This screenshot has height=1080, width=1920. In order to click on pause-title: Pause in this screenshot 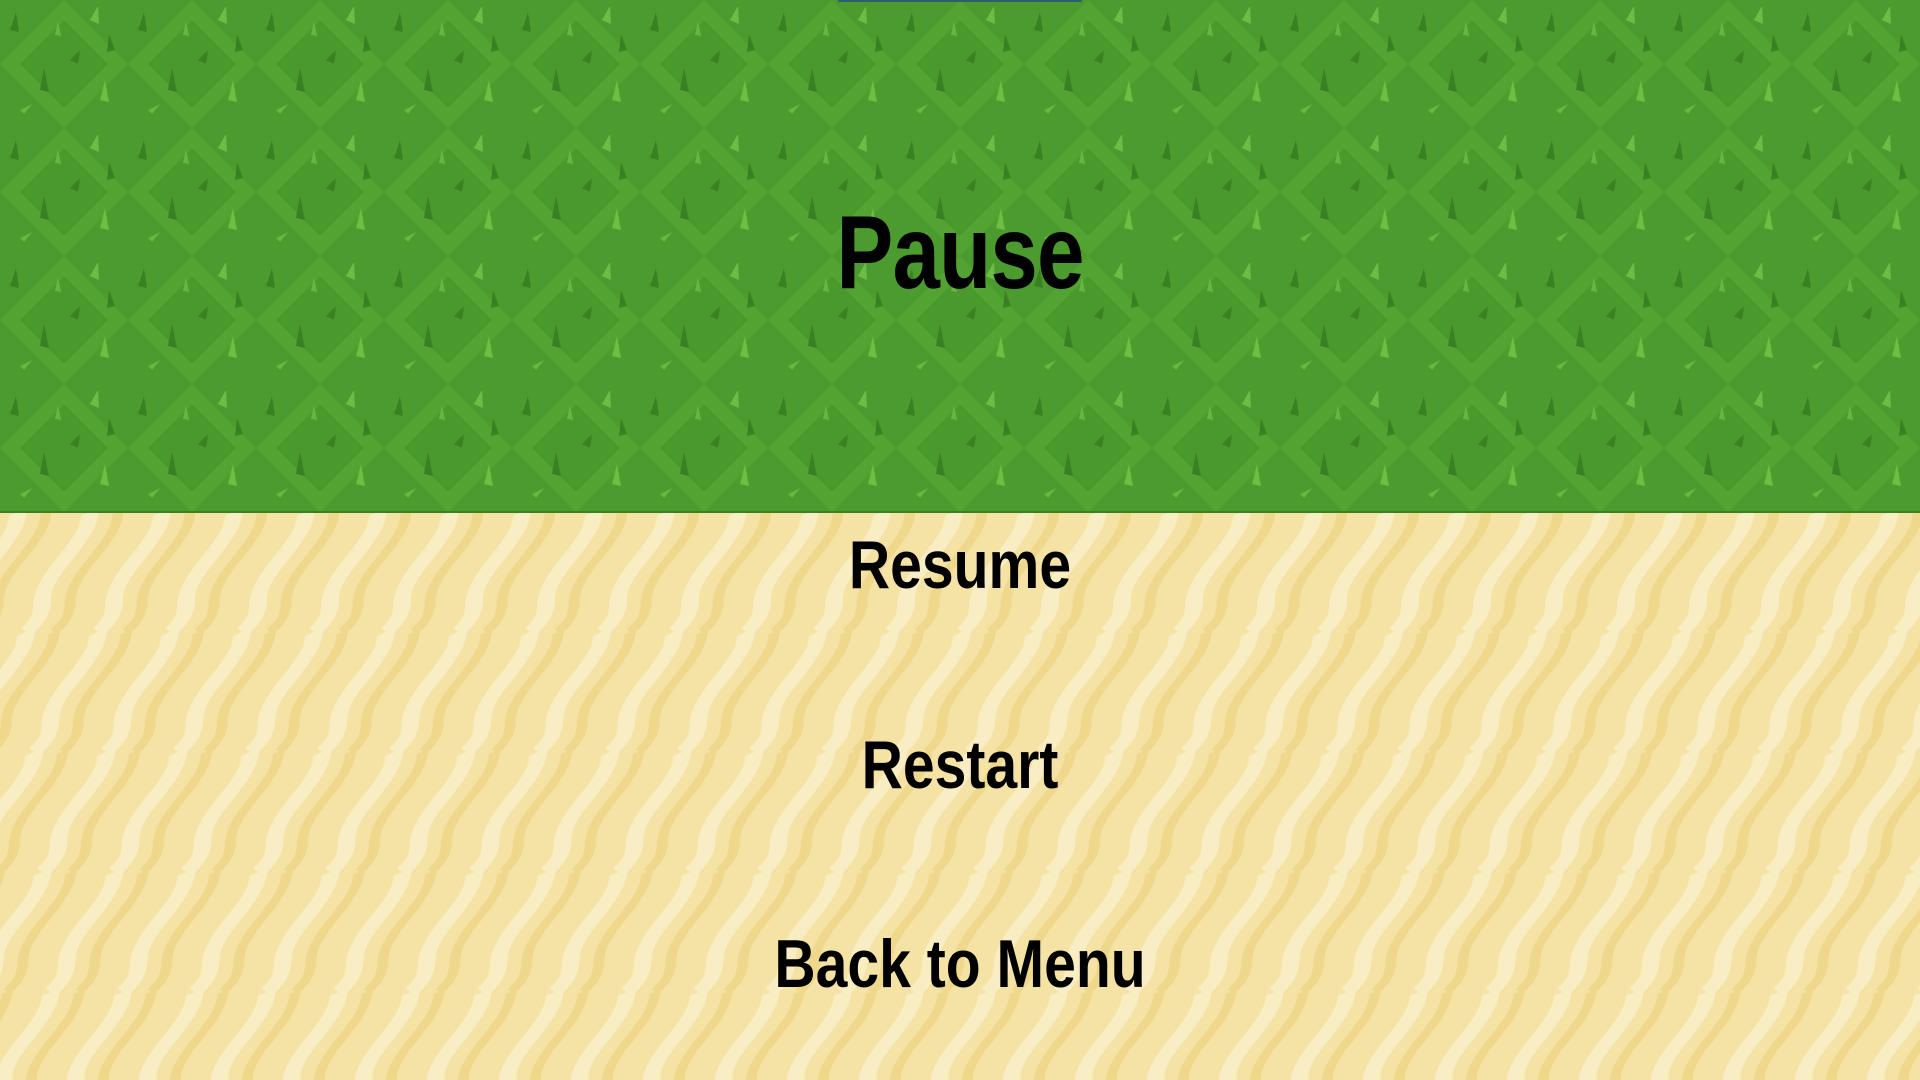, I will do `click(960, 253)`.